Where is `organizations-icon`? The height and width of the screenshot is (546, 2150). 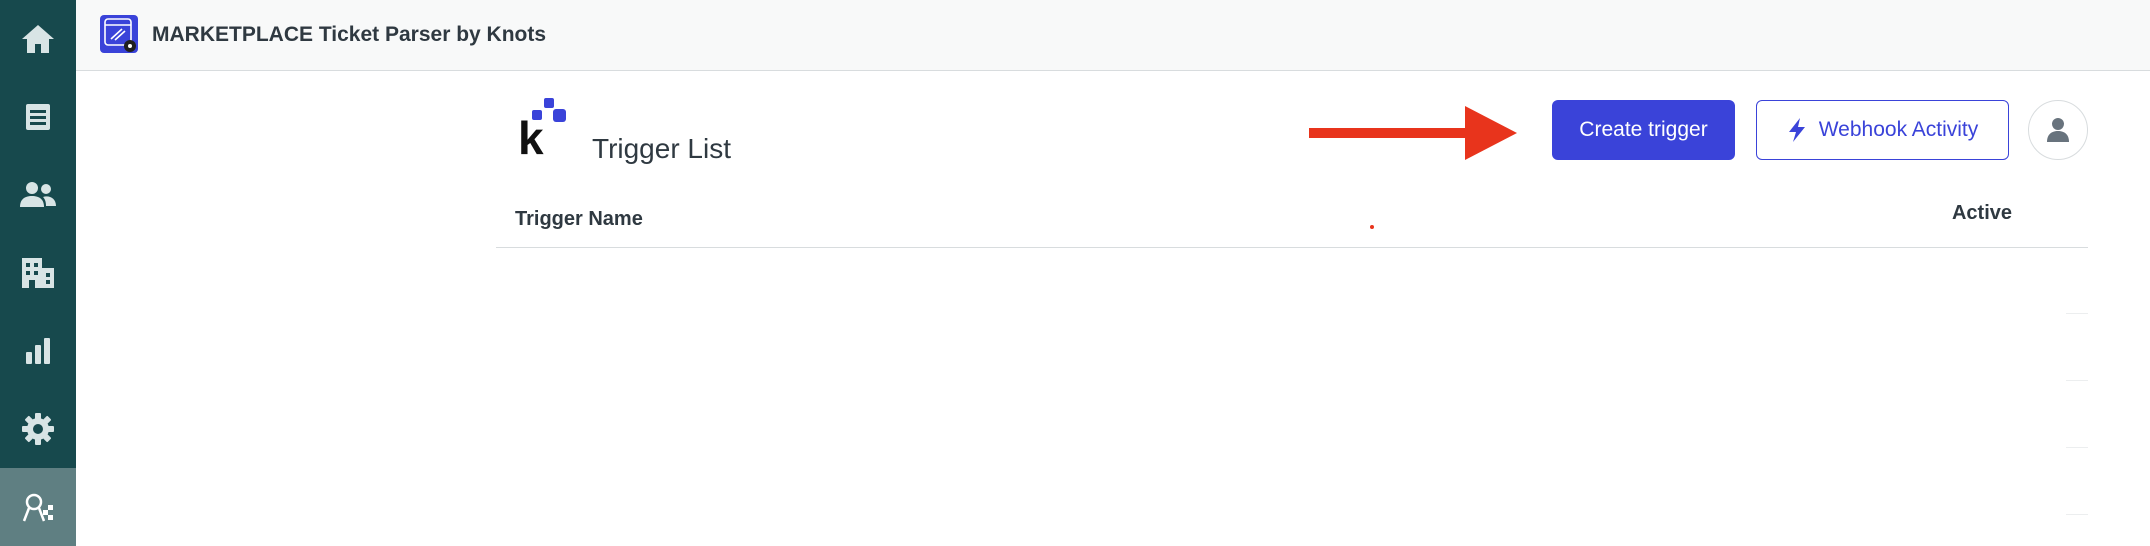
organizations-icon is located at coordinates (38, 273).